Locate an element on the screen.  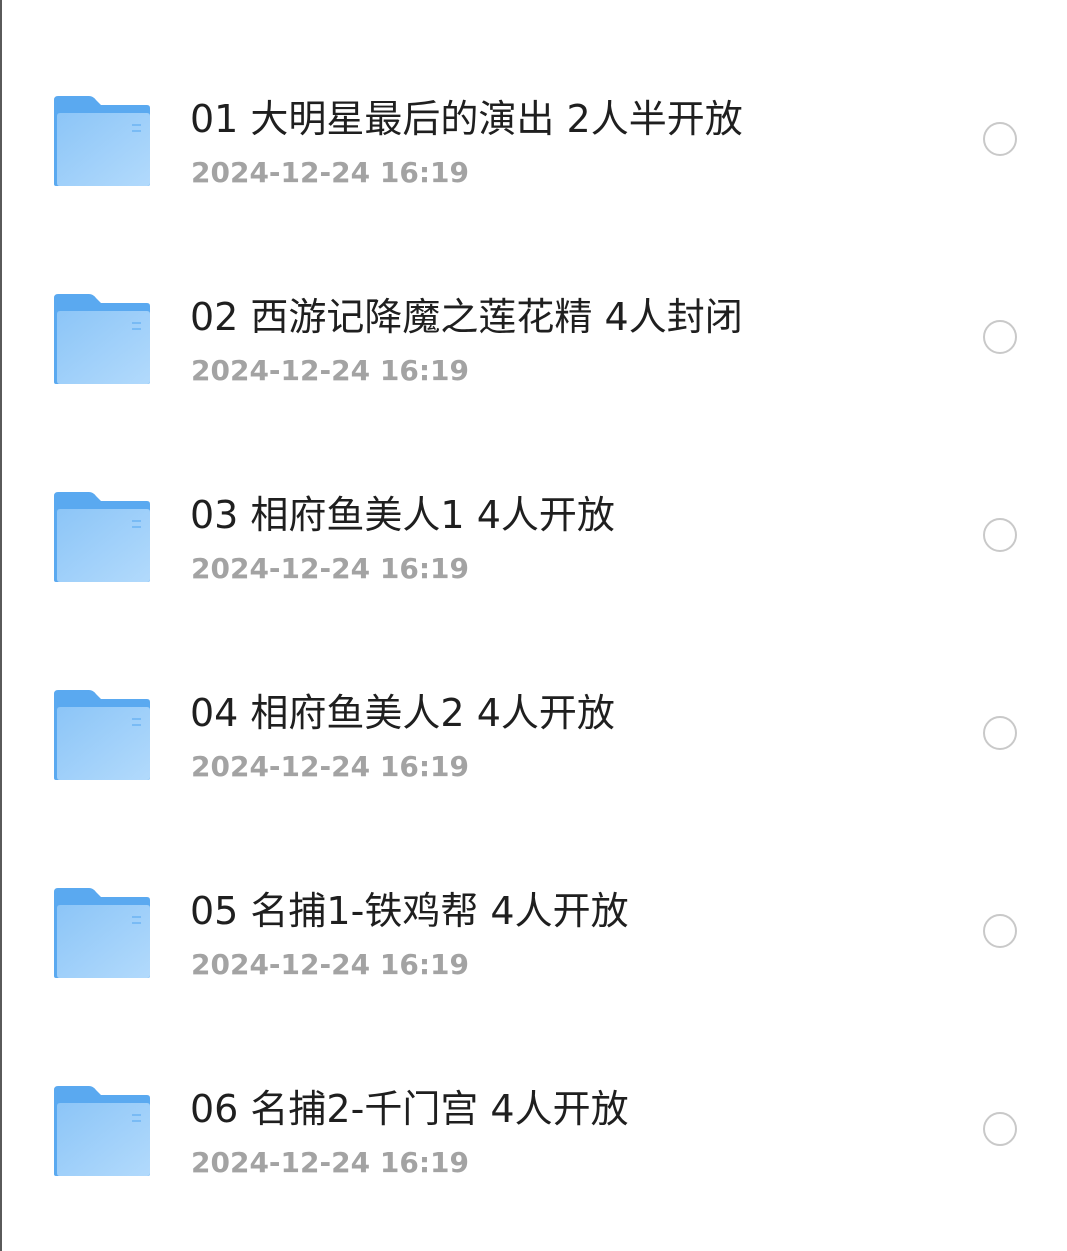
file-title: 05 名捕1-铁鸡帮 4人开放 is located at coordinates (409, 911).